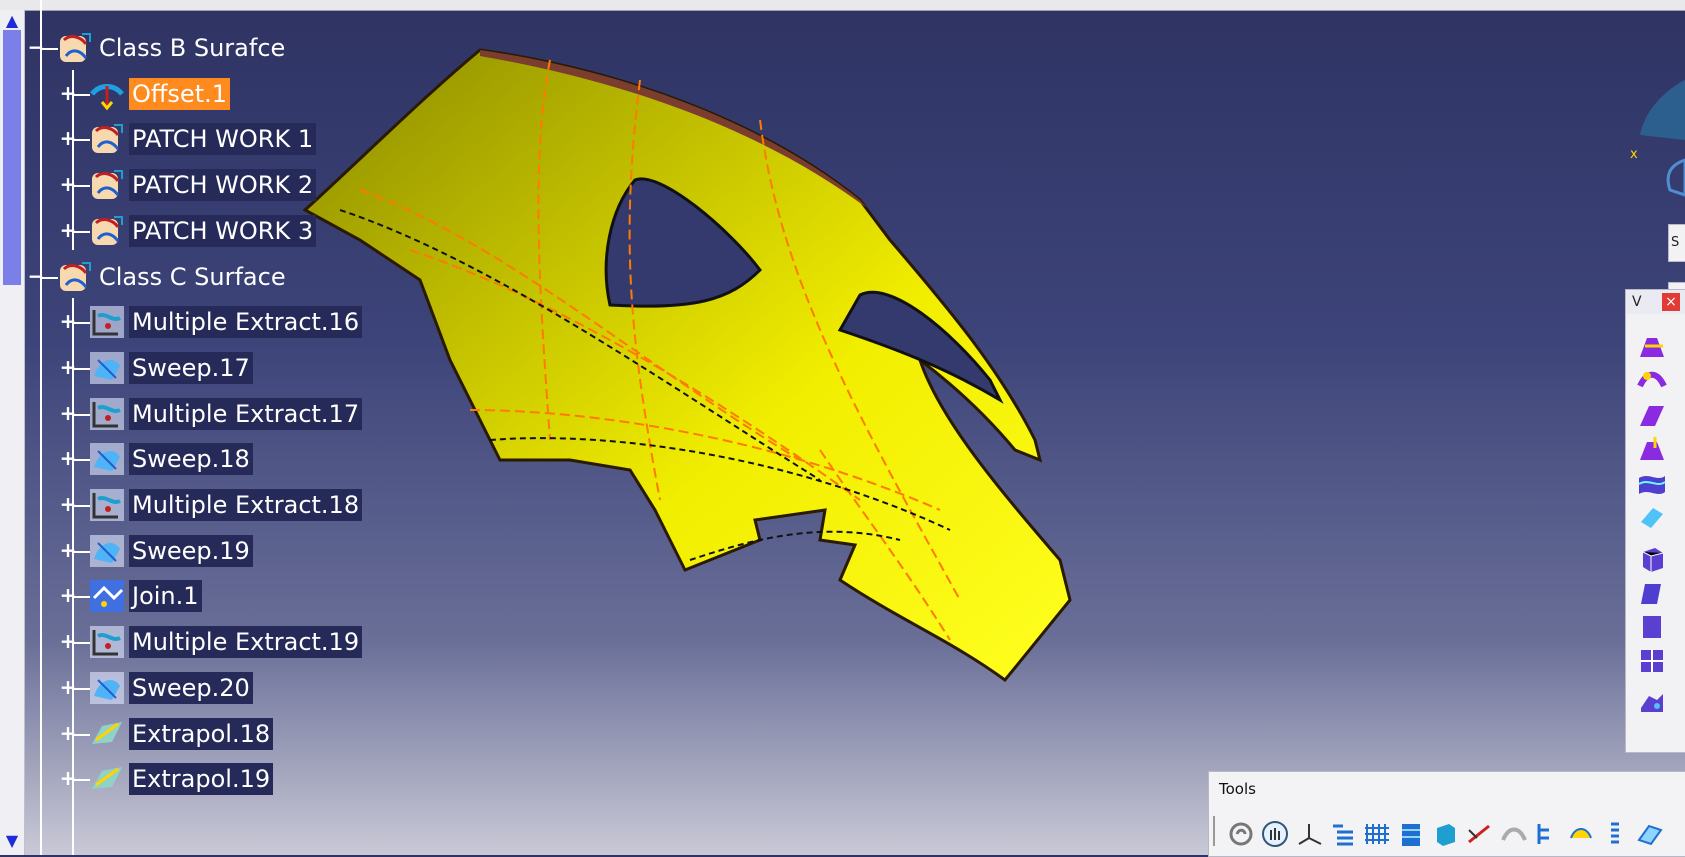 The width and height of the screenshot is (1685, 857). Describe the element at coordinates (1547, 834) in the screenshot. I see `specification-tree-icon` at that location.